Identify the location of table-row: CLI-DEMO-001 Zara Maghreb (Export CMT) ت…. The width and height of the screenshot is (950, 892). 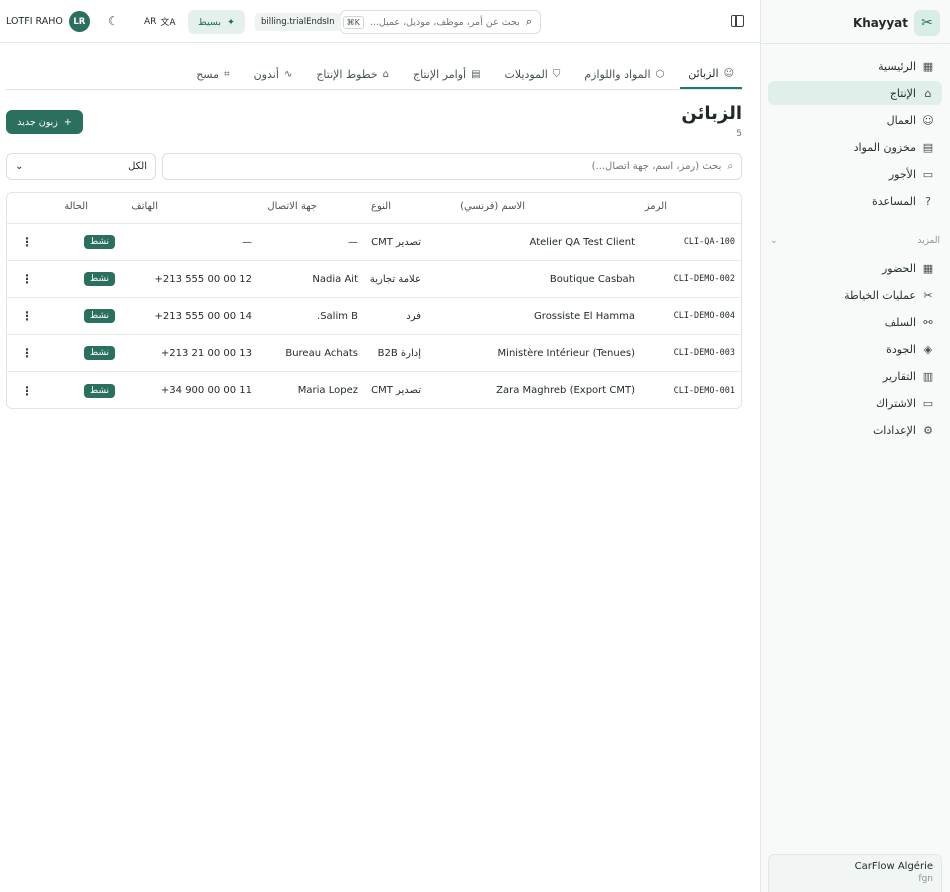
(374, 390).